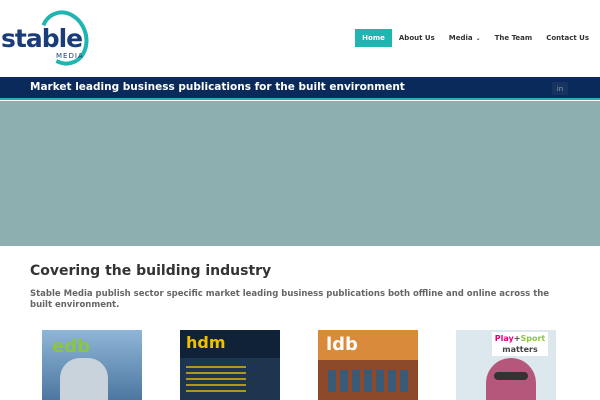 This screenshot has height=400, width=600. What do you see at coordinates (506, 365) in the screenshot?
I see `magazine-cover-play-sport-matters: Play+Sport matters` at bounding box center [506, 365].